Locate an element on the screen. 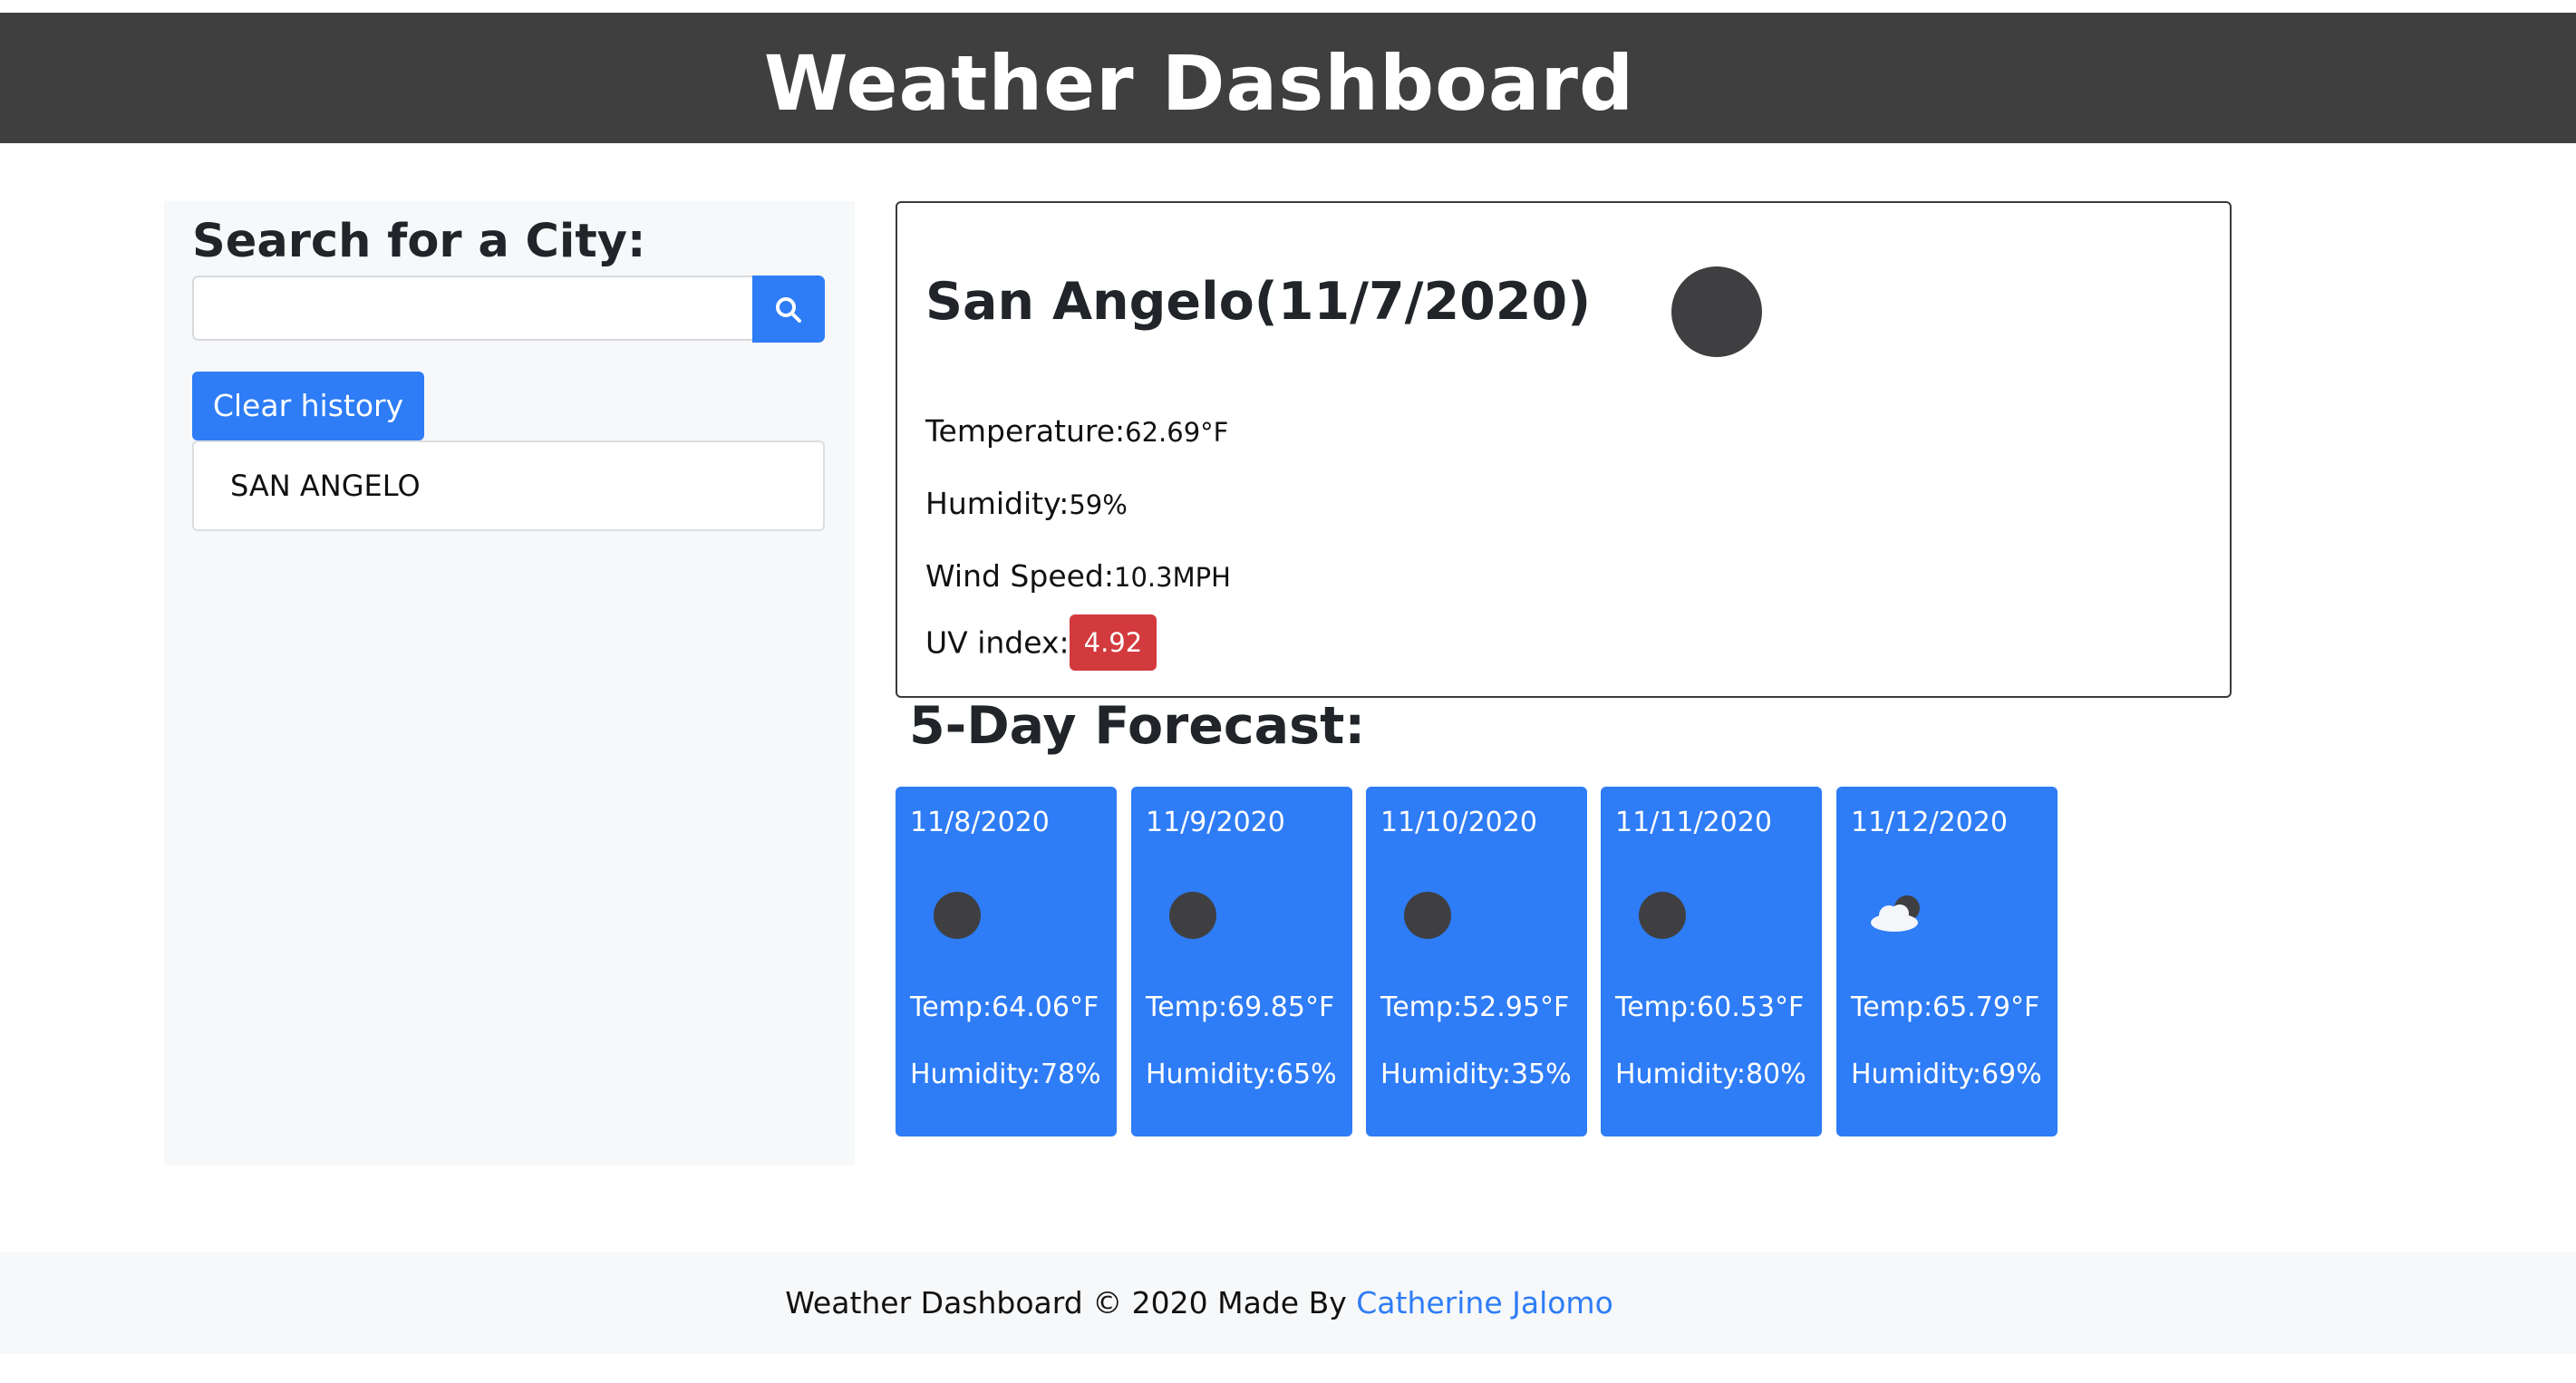  search-history-list: SAN ANGELO is located at coordinates (508, 485).